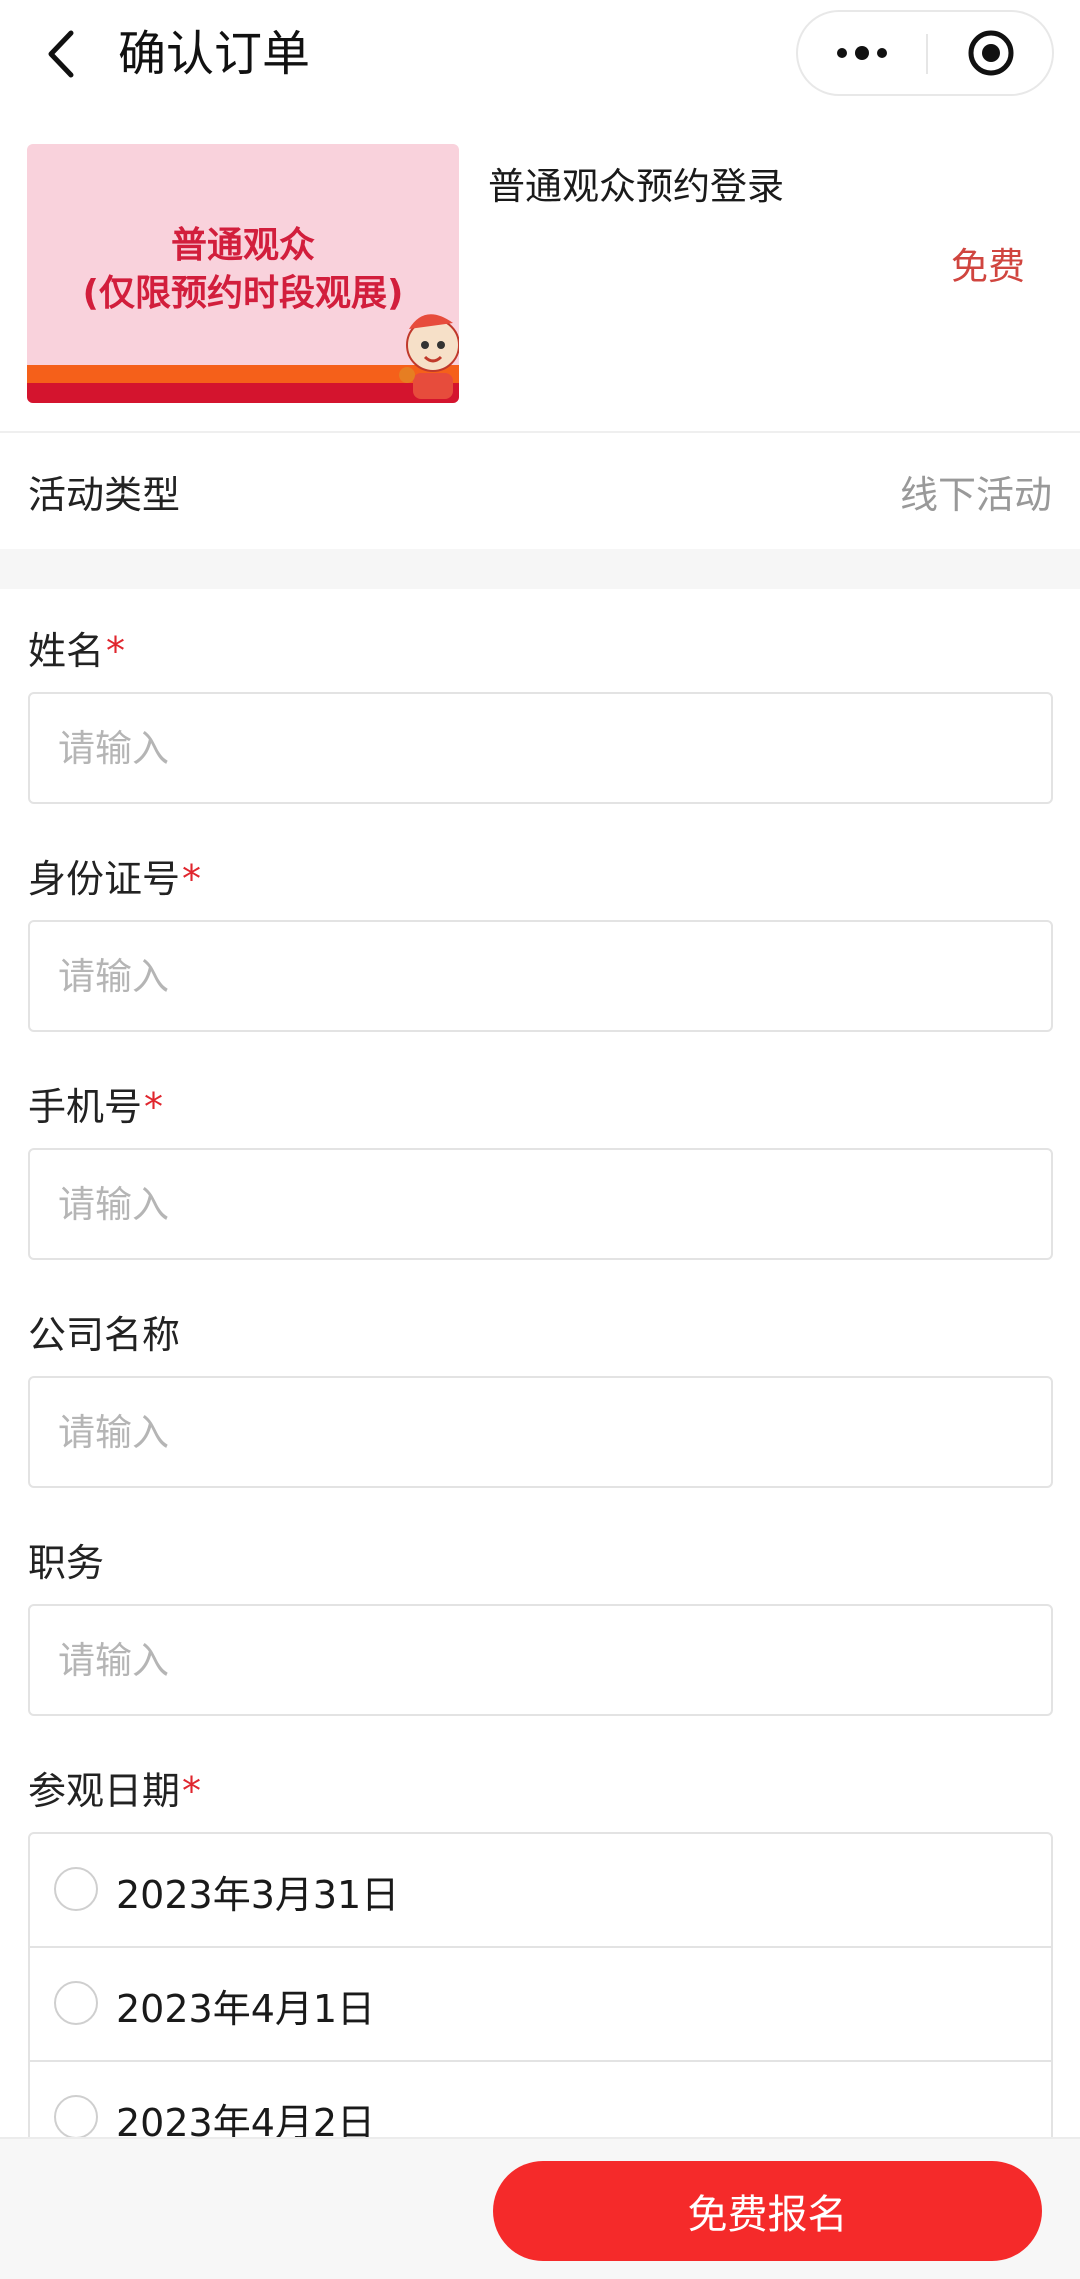 Image resolution: width=1080 pixels, height=2279 pixels. Describe the element at coordinates (243, 273) in the screenshot. I see `product-banner-image: 普通观众 (仅限预约时段观展)` at that location.